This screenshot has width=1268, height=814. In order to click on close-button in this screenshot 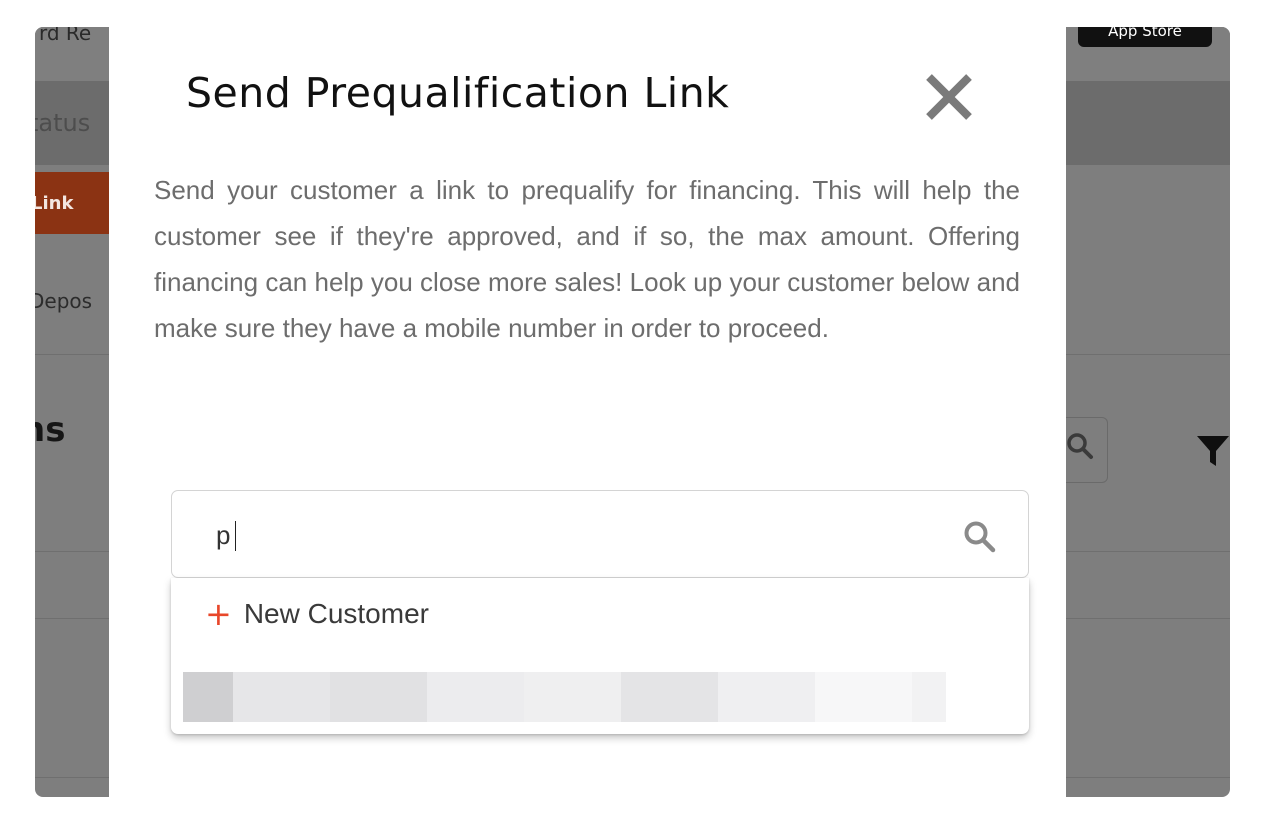, I will do `click(949, 97)`.